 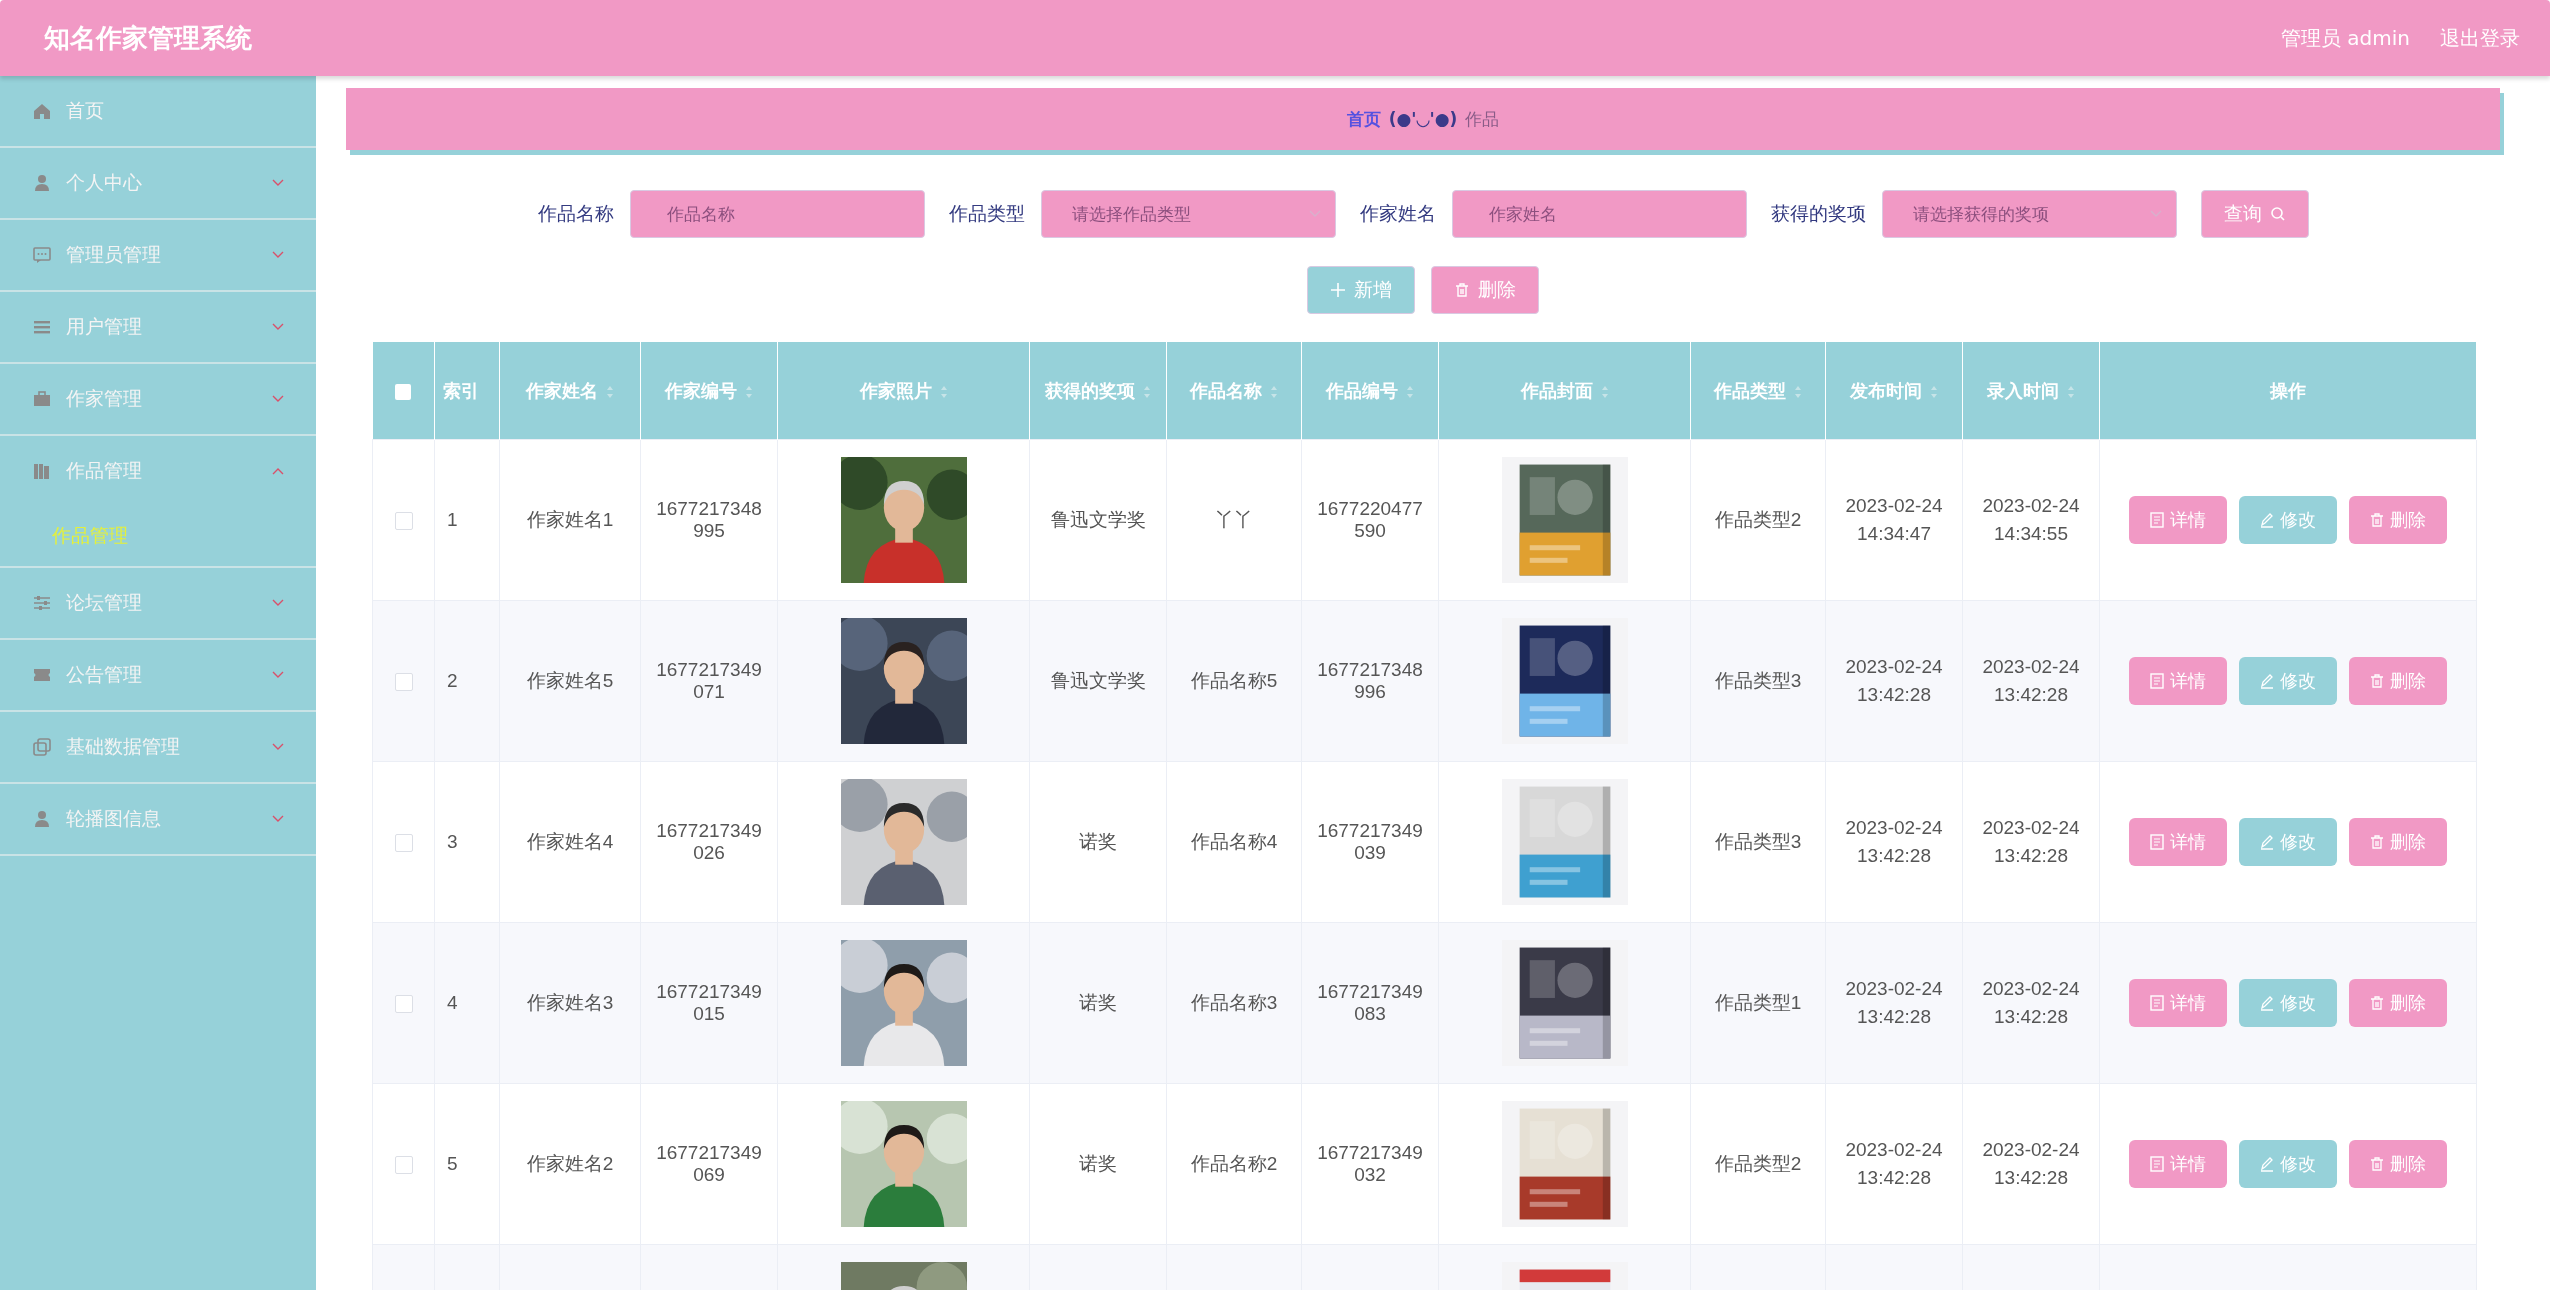 I want to click on column-header: 作品编号, so click(x=1370, y=391).